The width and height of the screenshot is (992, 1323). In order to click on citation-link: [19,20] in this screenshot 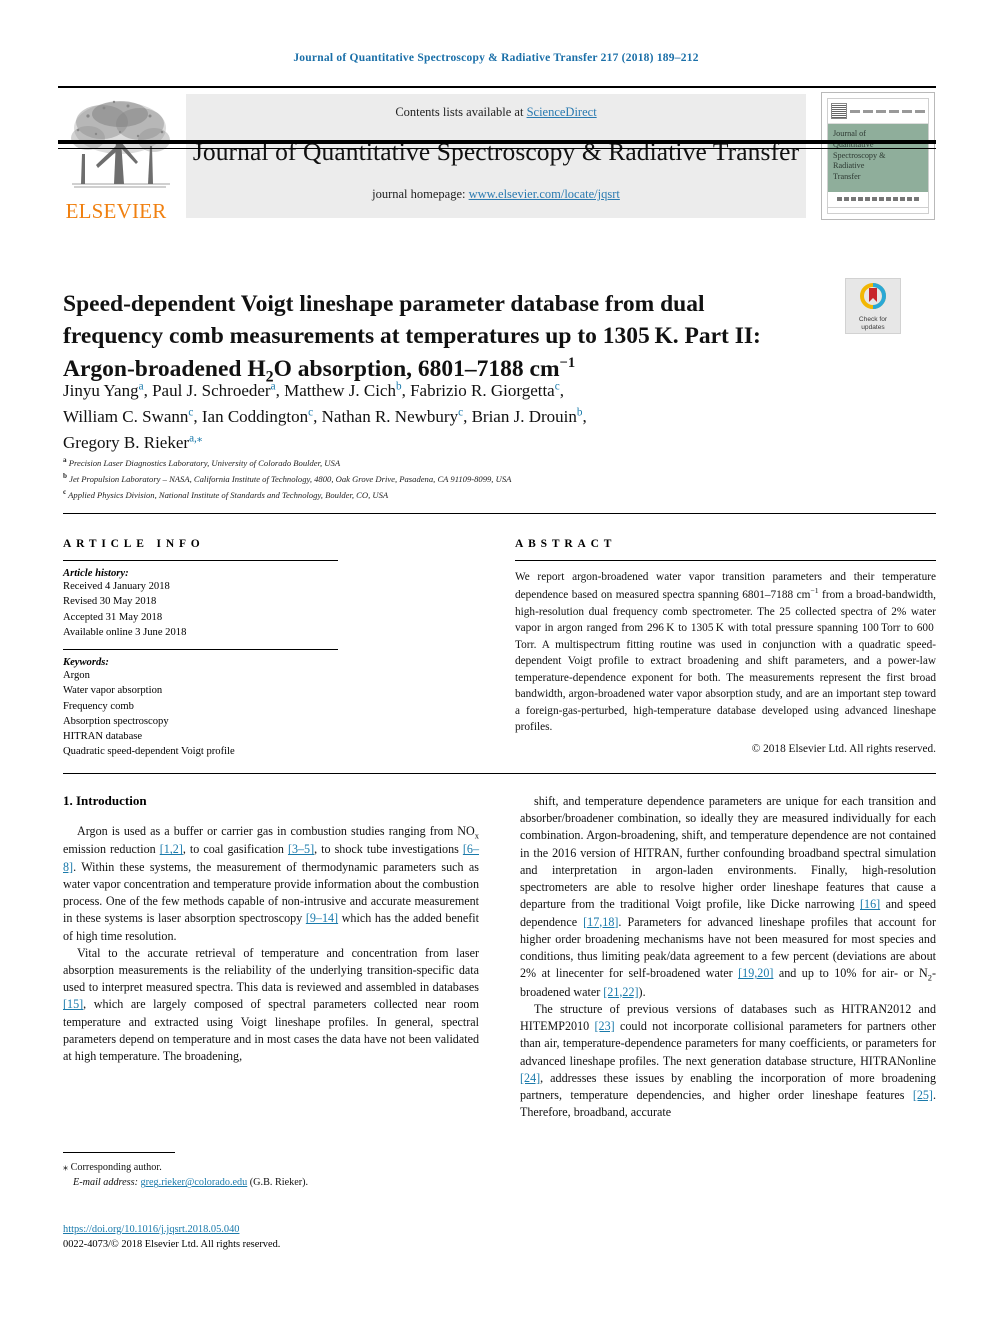, I will do `click(755, 973)`.